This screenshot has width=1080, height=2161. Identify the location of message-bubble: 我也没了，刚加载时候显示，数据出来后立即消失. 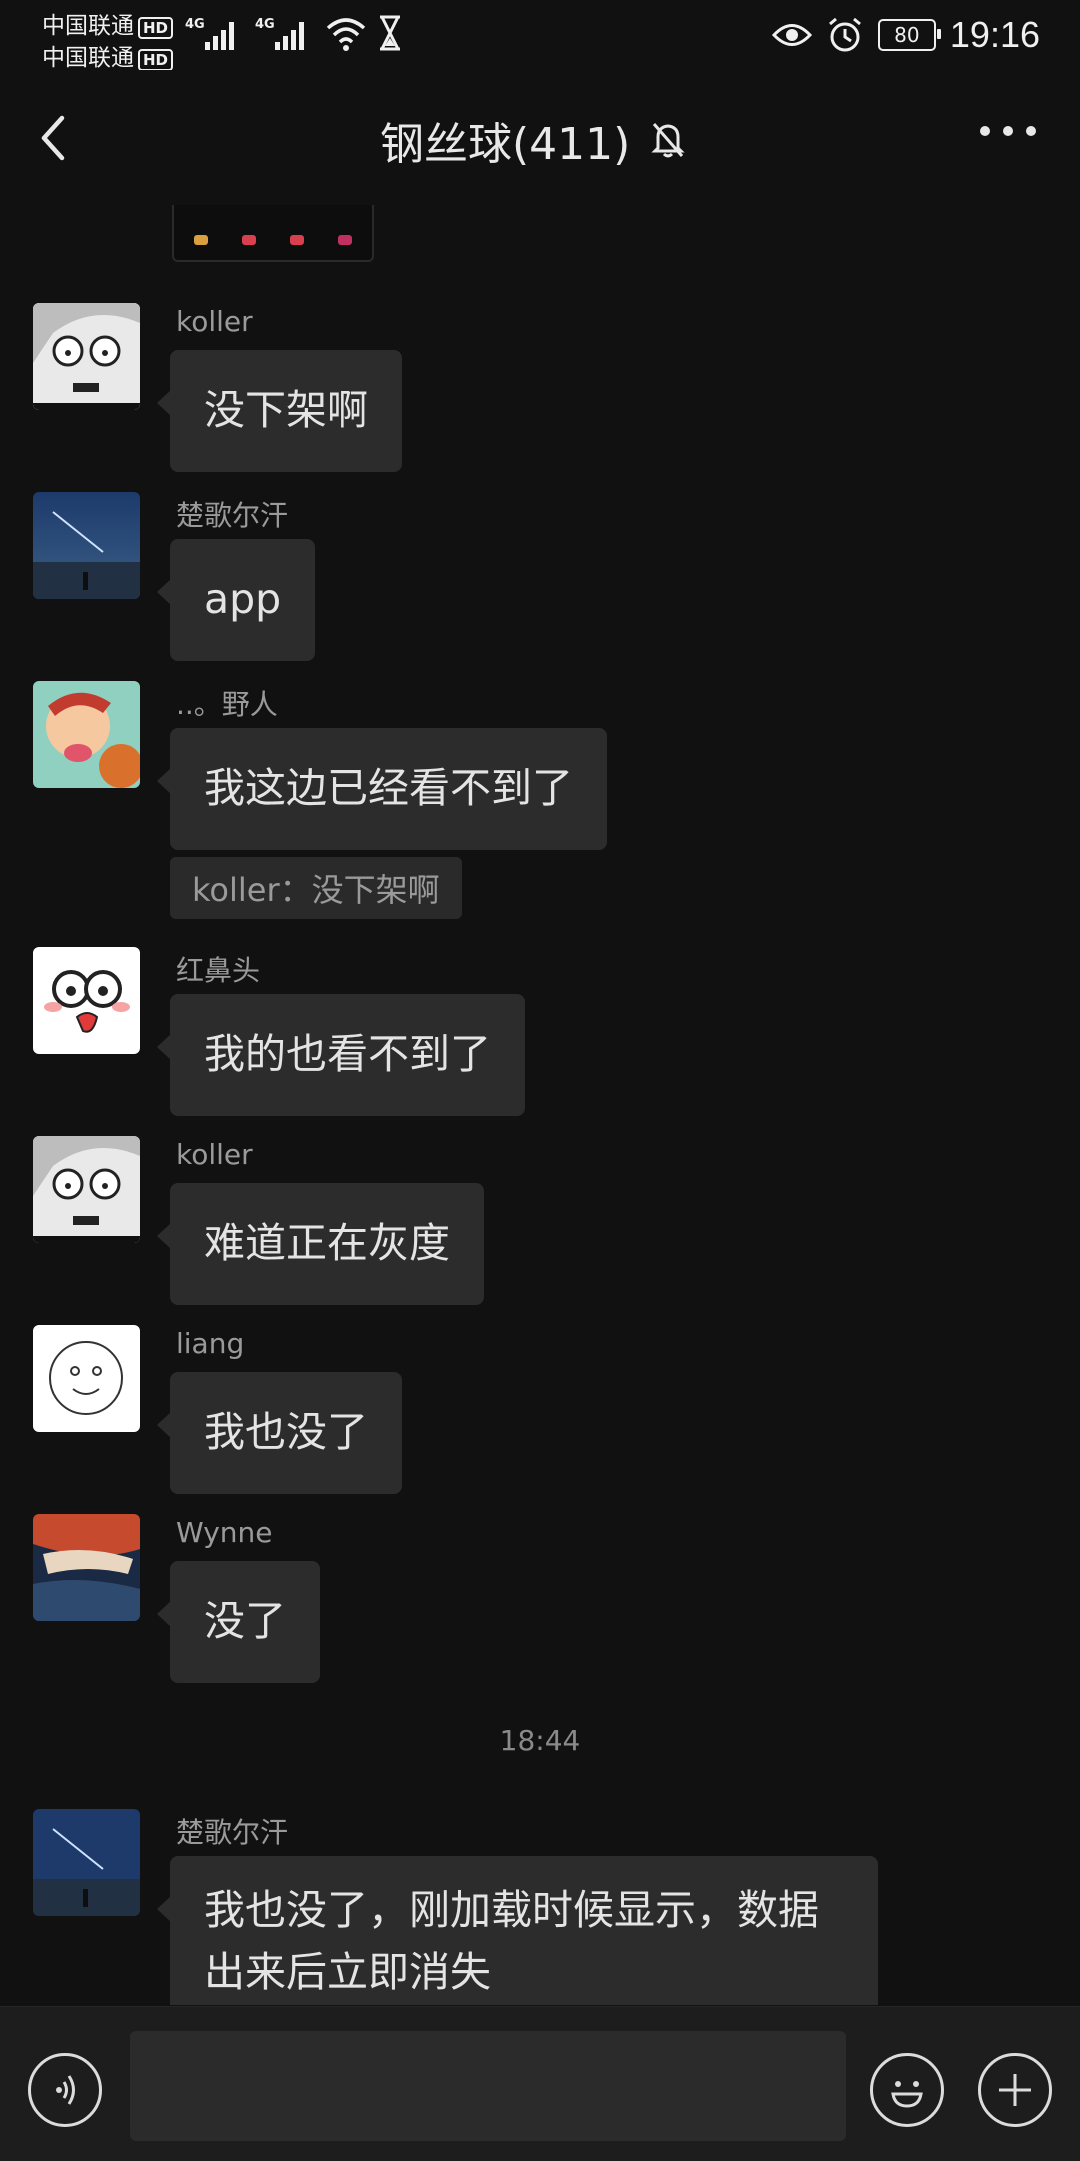
(517, 1930).